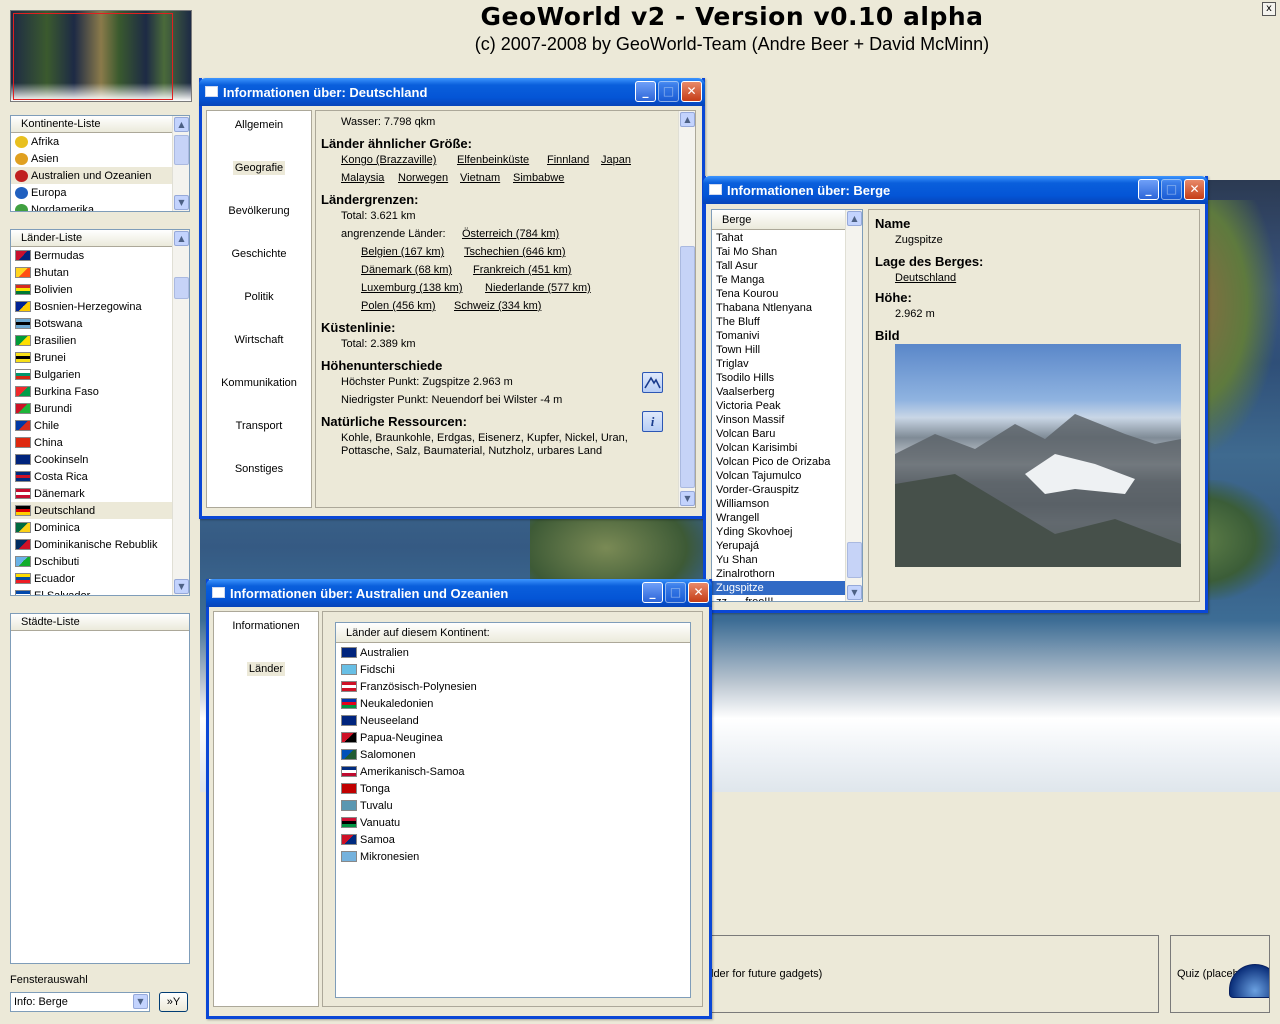 The height and width of the screenshot is (1024, 1280). Describe the element at coordinates (1220, 974) in the screenshot. I see `quiz-gadget-box: Quiz (placeh` at that location.